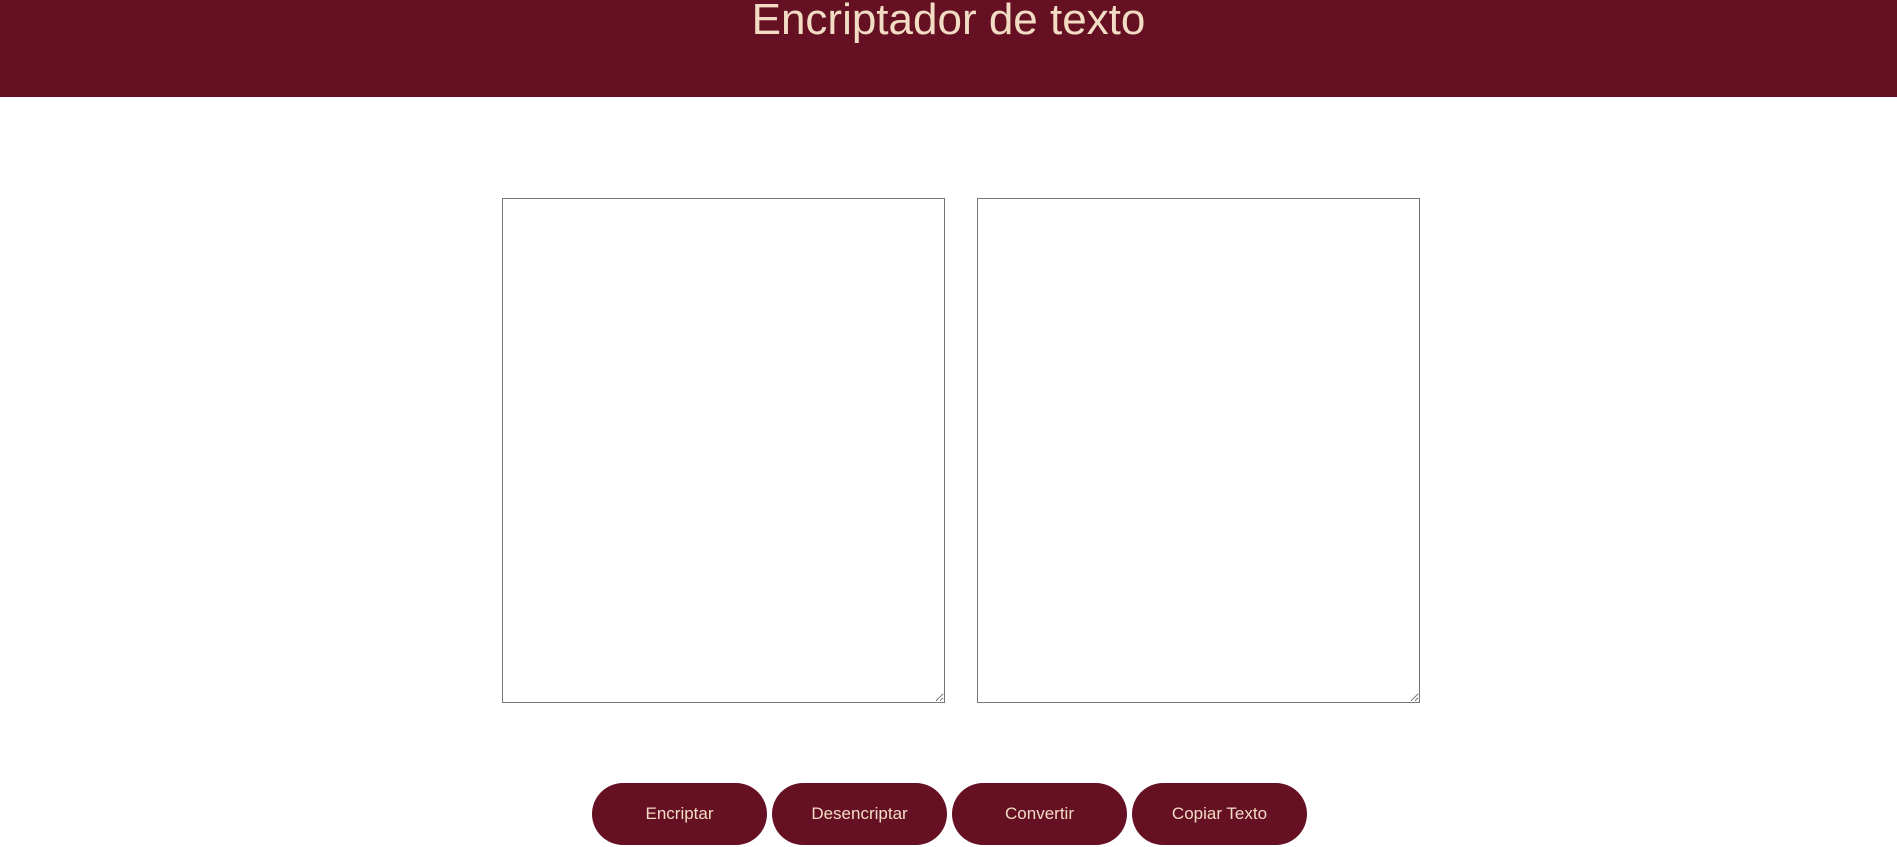 The width and height of the screenshot is (1897, 847). What do you see at coordinates (948, 22) in the screenshot?
I see `page-title: Encriptador de texto` at bounding box center [948, 22].